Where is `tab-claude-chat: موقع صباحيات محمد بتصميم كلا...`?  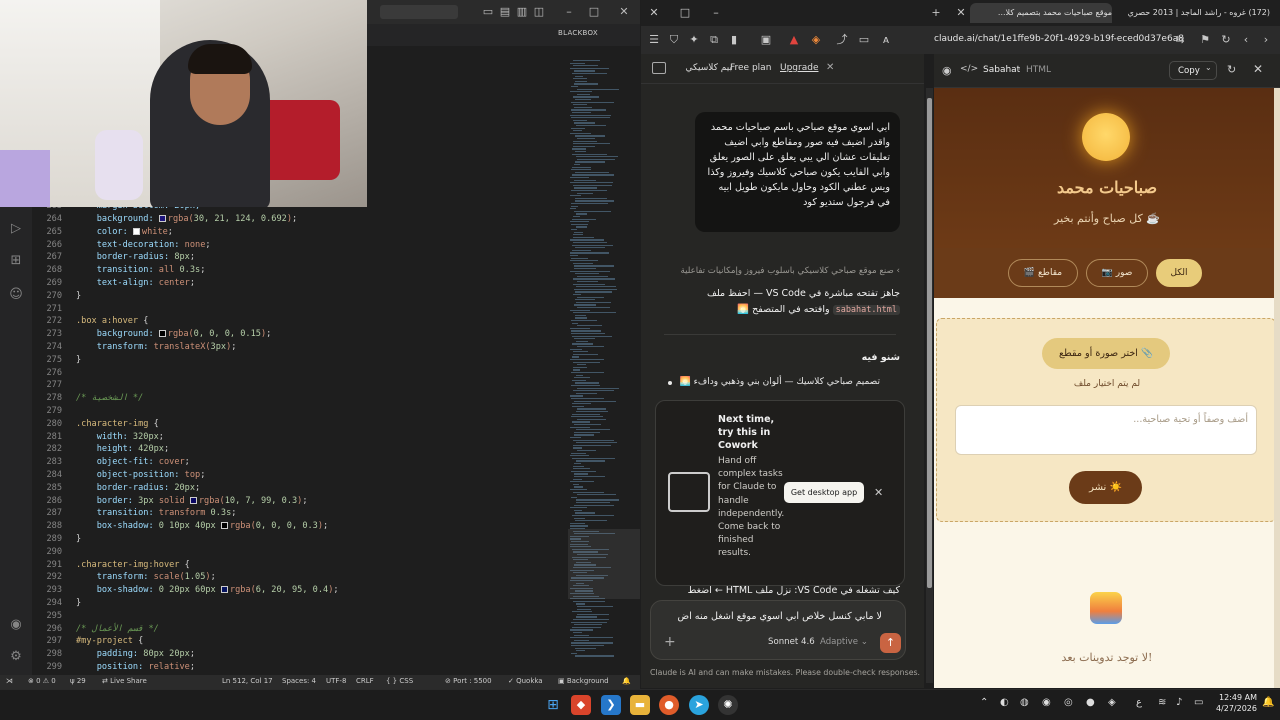
tab-claude-chat: موقع صباحيات محمد بتصميم كلا... is located at coordinates (1041, 13).